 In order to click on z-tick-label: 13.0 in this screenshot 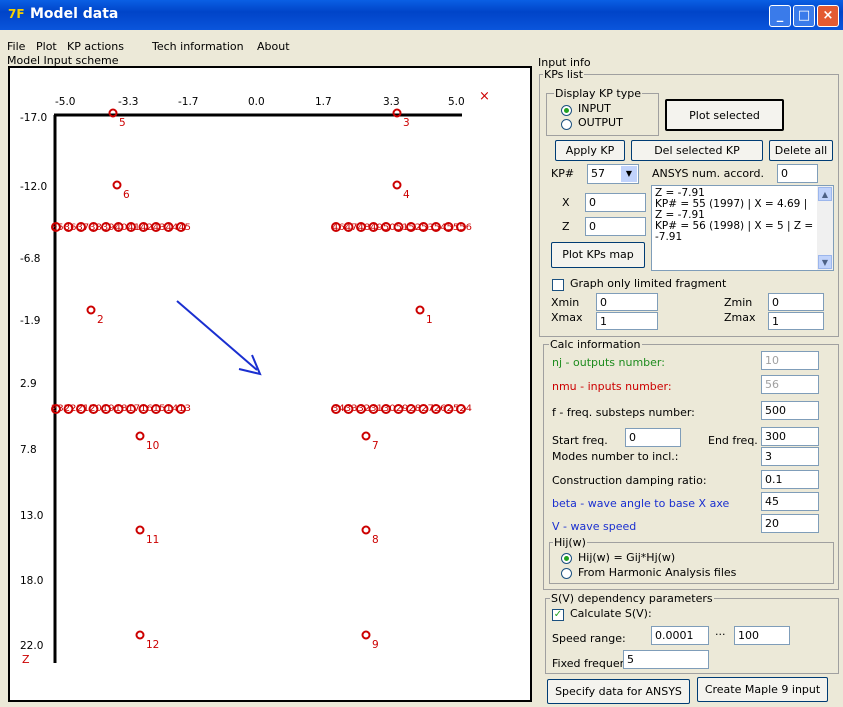, I will do `click(31, 516)`.